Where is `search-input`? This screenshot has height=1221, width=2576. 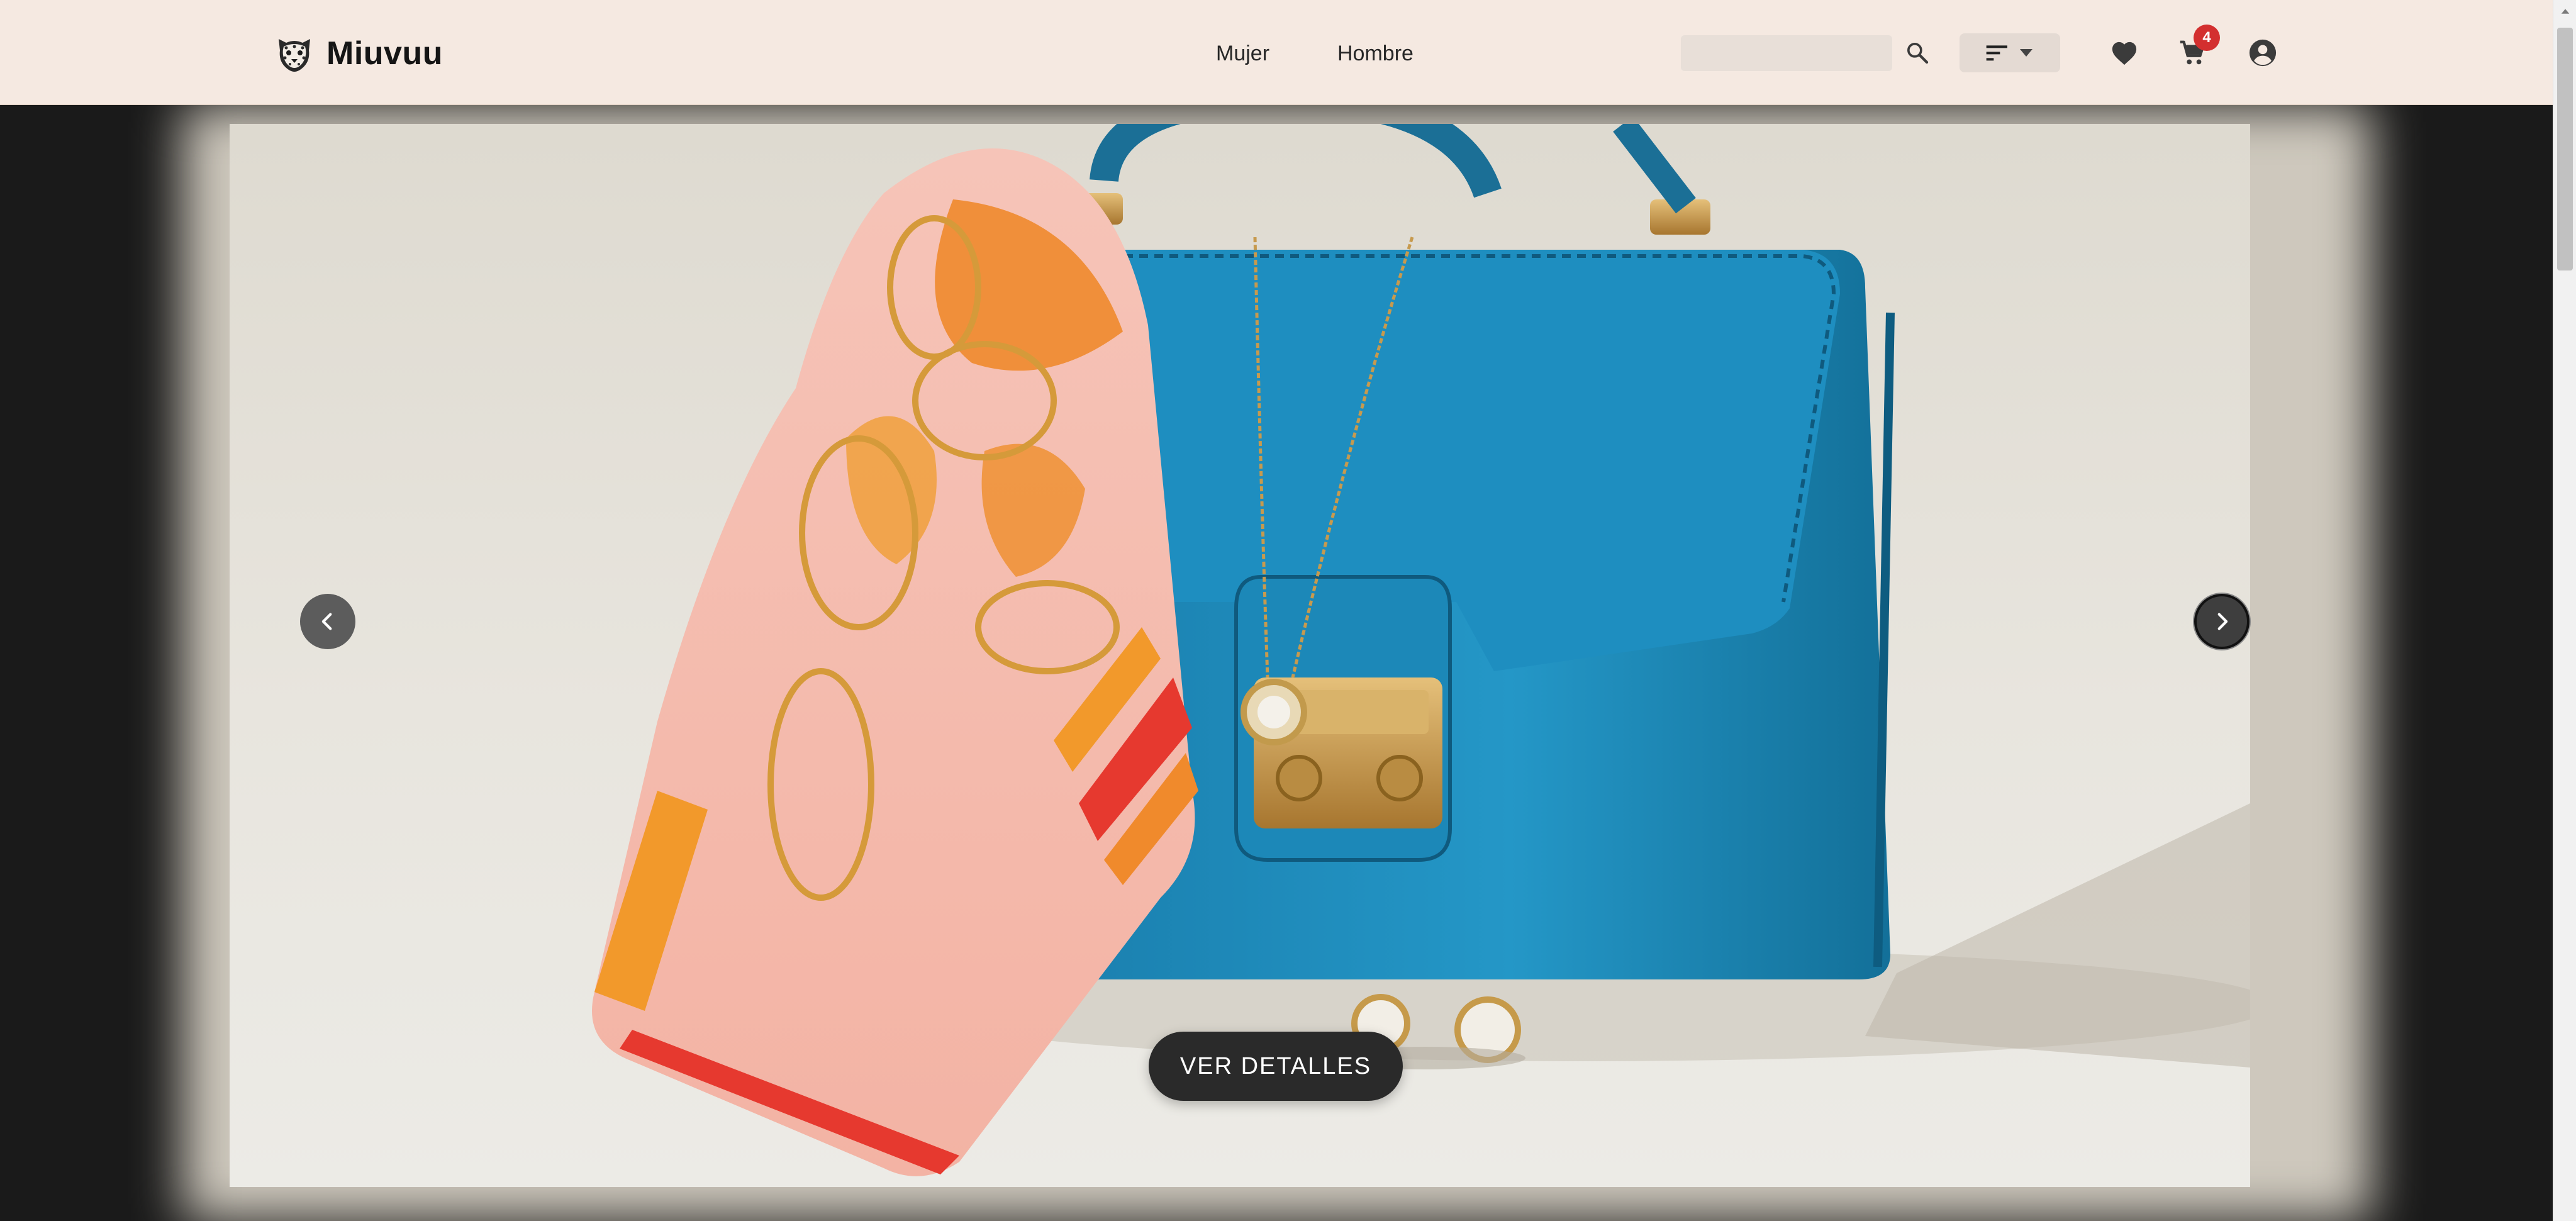
search-input is located at coordinates (1786, 53).